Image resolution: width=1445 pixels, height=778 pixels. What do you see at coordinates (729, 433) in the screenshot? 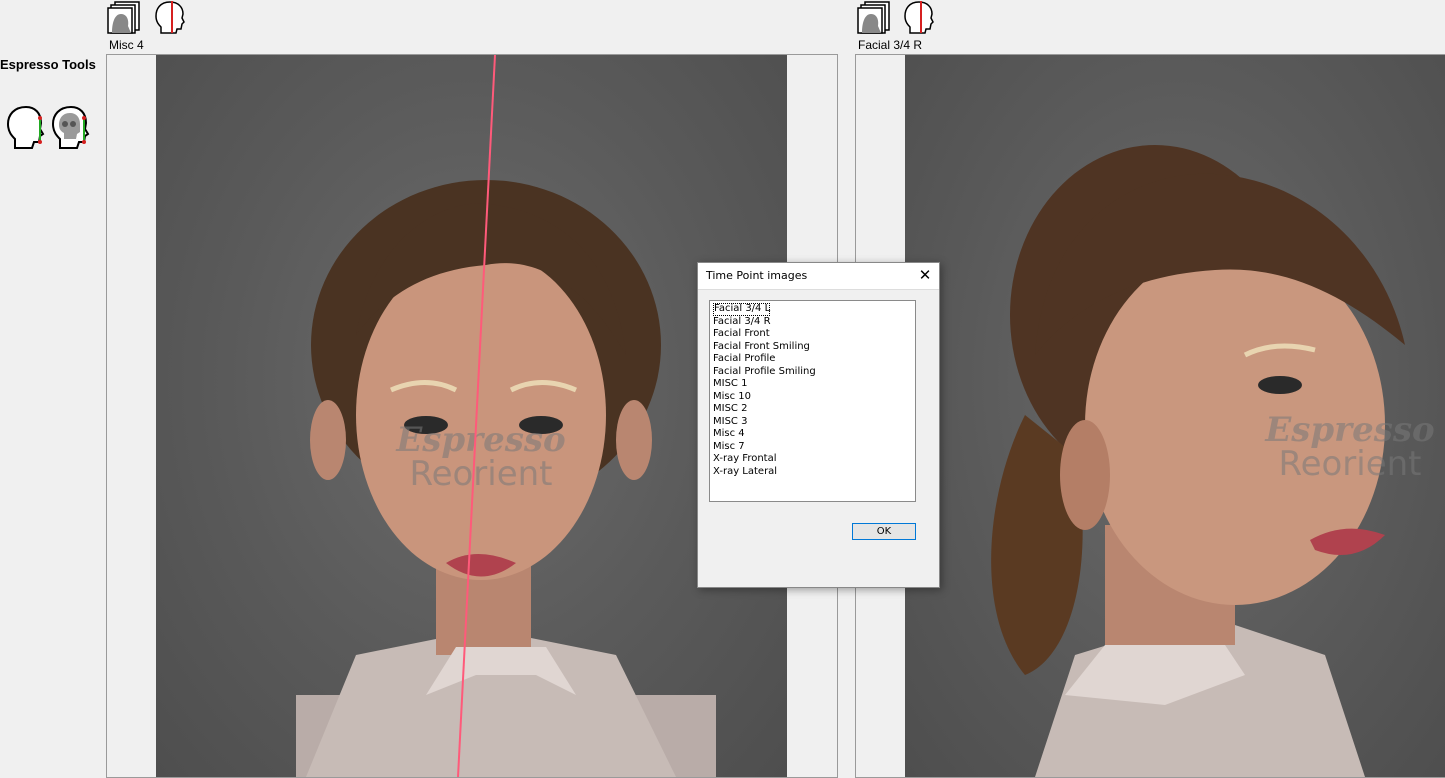
I see `list-item-label: Misc 4` at bounding box center [729, 433].